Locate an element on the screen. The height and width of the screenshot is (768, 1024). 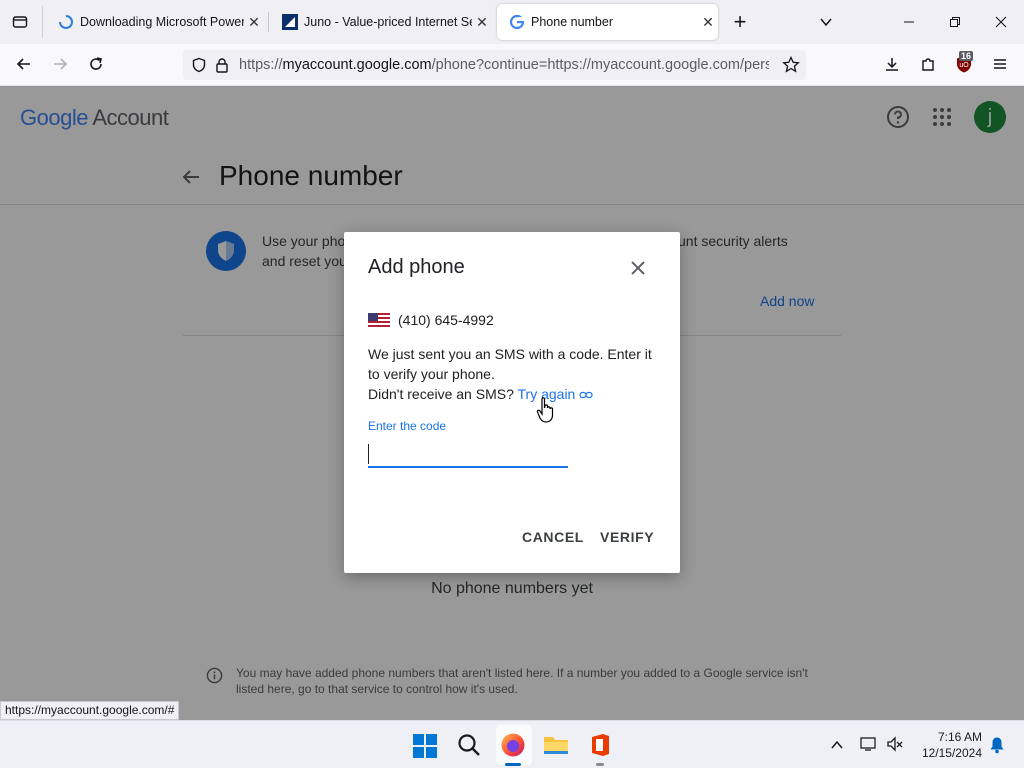
clock: 7:16 AM 12/15/2024 is located at coordinates (949, 745).